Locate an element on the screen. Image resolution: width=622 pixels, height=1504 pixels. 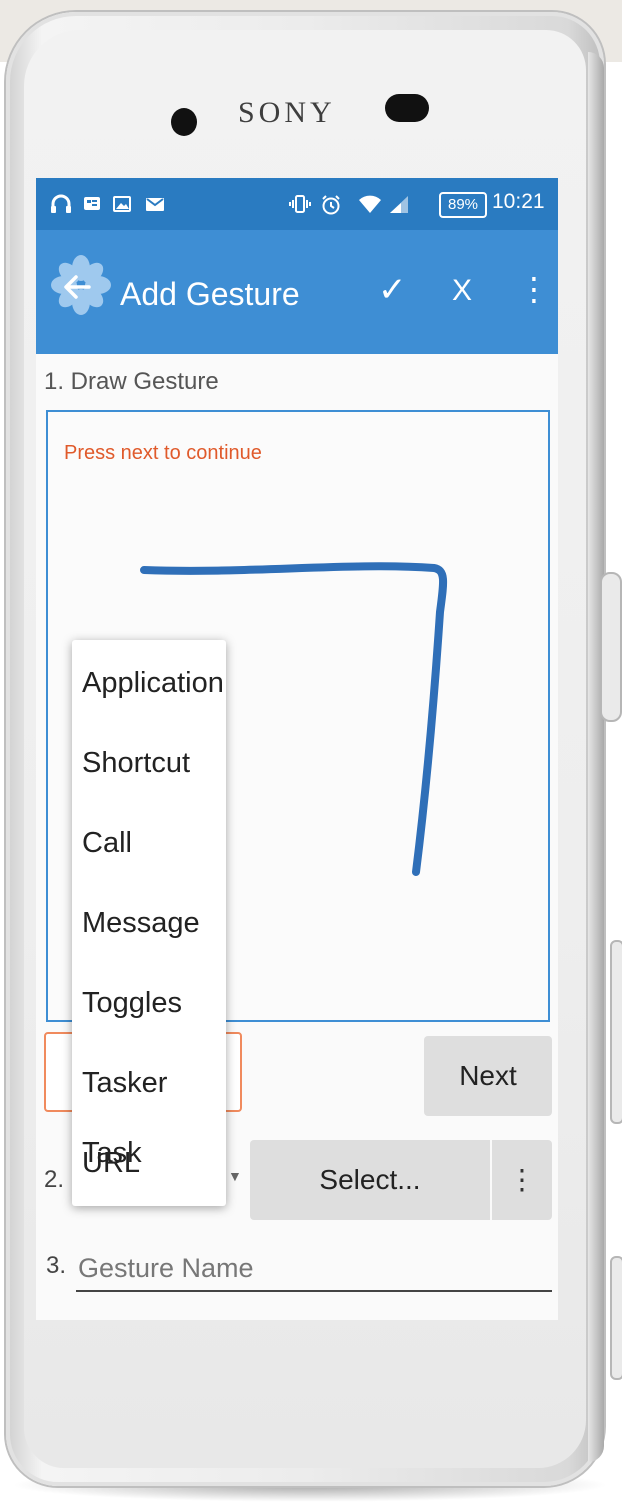
page-title: Add Gesture is located at coordinates (210, 294).